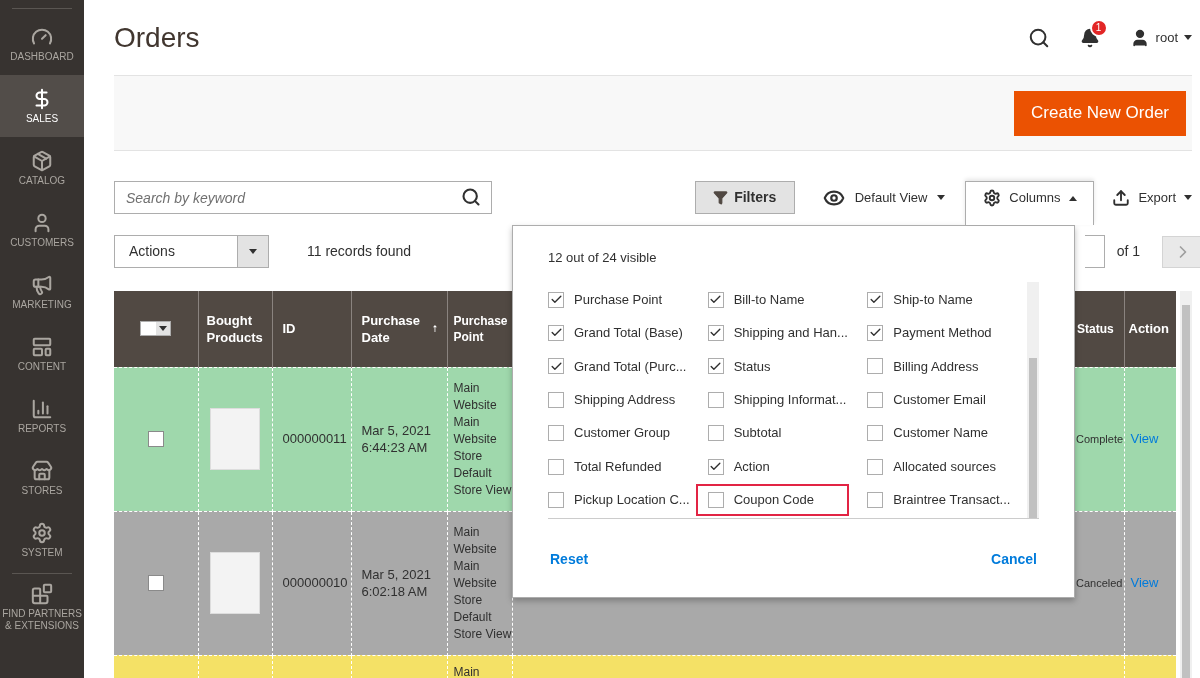  I want to click on sidebar-item: MARKETING, so click(42, 292).